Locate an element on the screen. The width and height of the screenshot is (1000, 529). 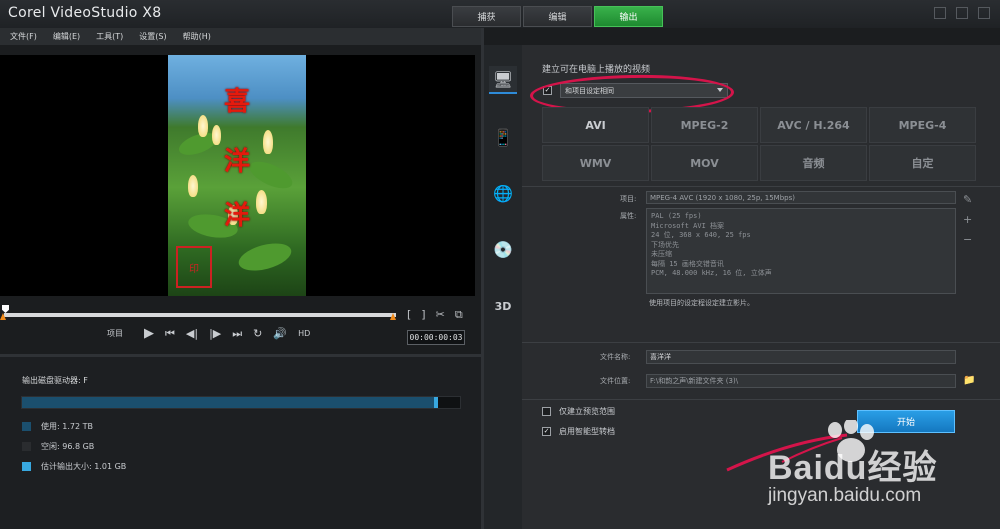
used-swatch is located at coordinates (26, 426).